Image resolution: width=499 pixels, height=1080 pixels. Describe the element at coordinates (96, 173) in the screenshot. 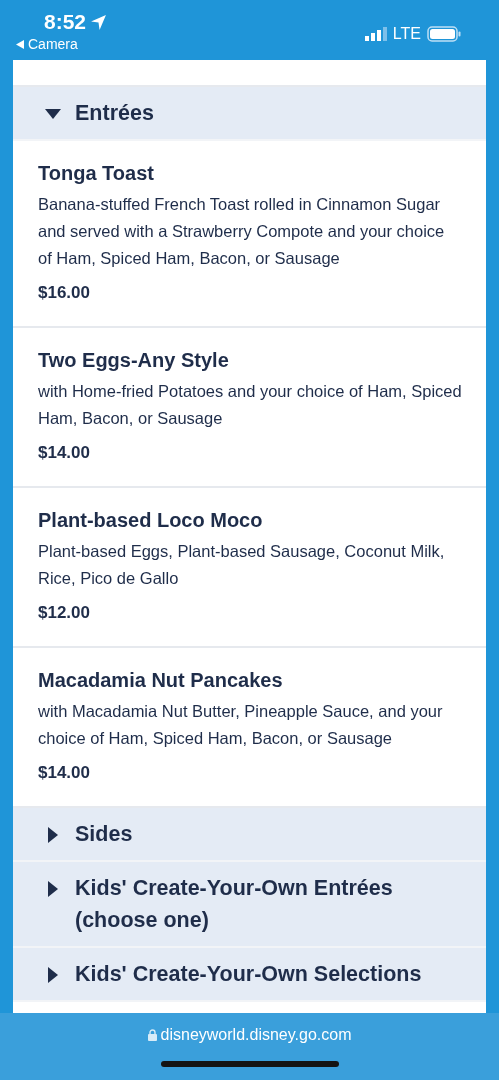

I see `dish-name: Tonga Toast` at that location.